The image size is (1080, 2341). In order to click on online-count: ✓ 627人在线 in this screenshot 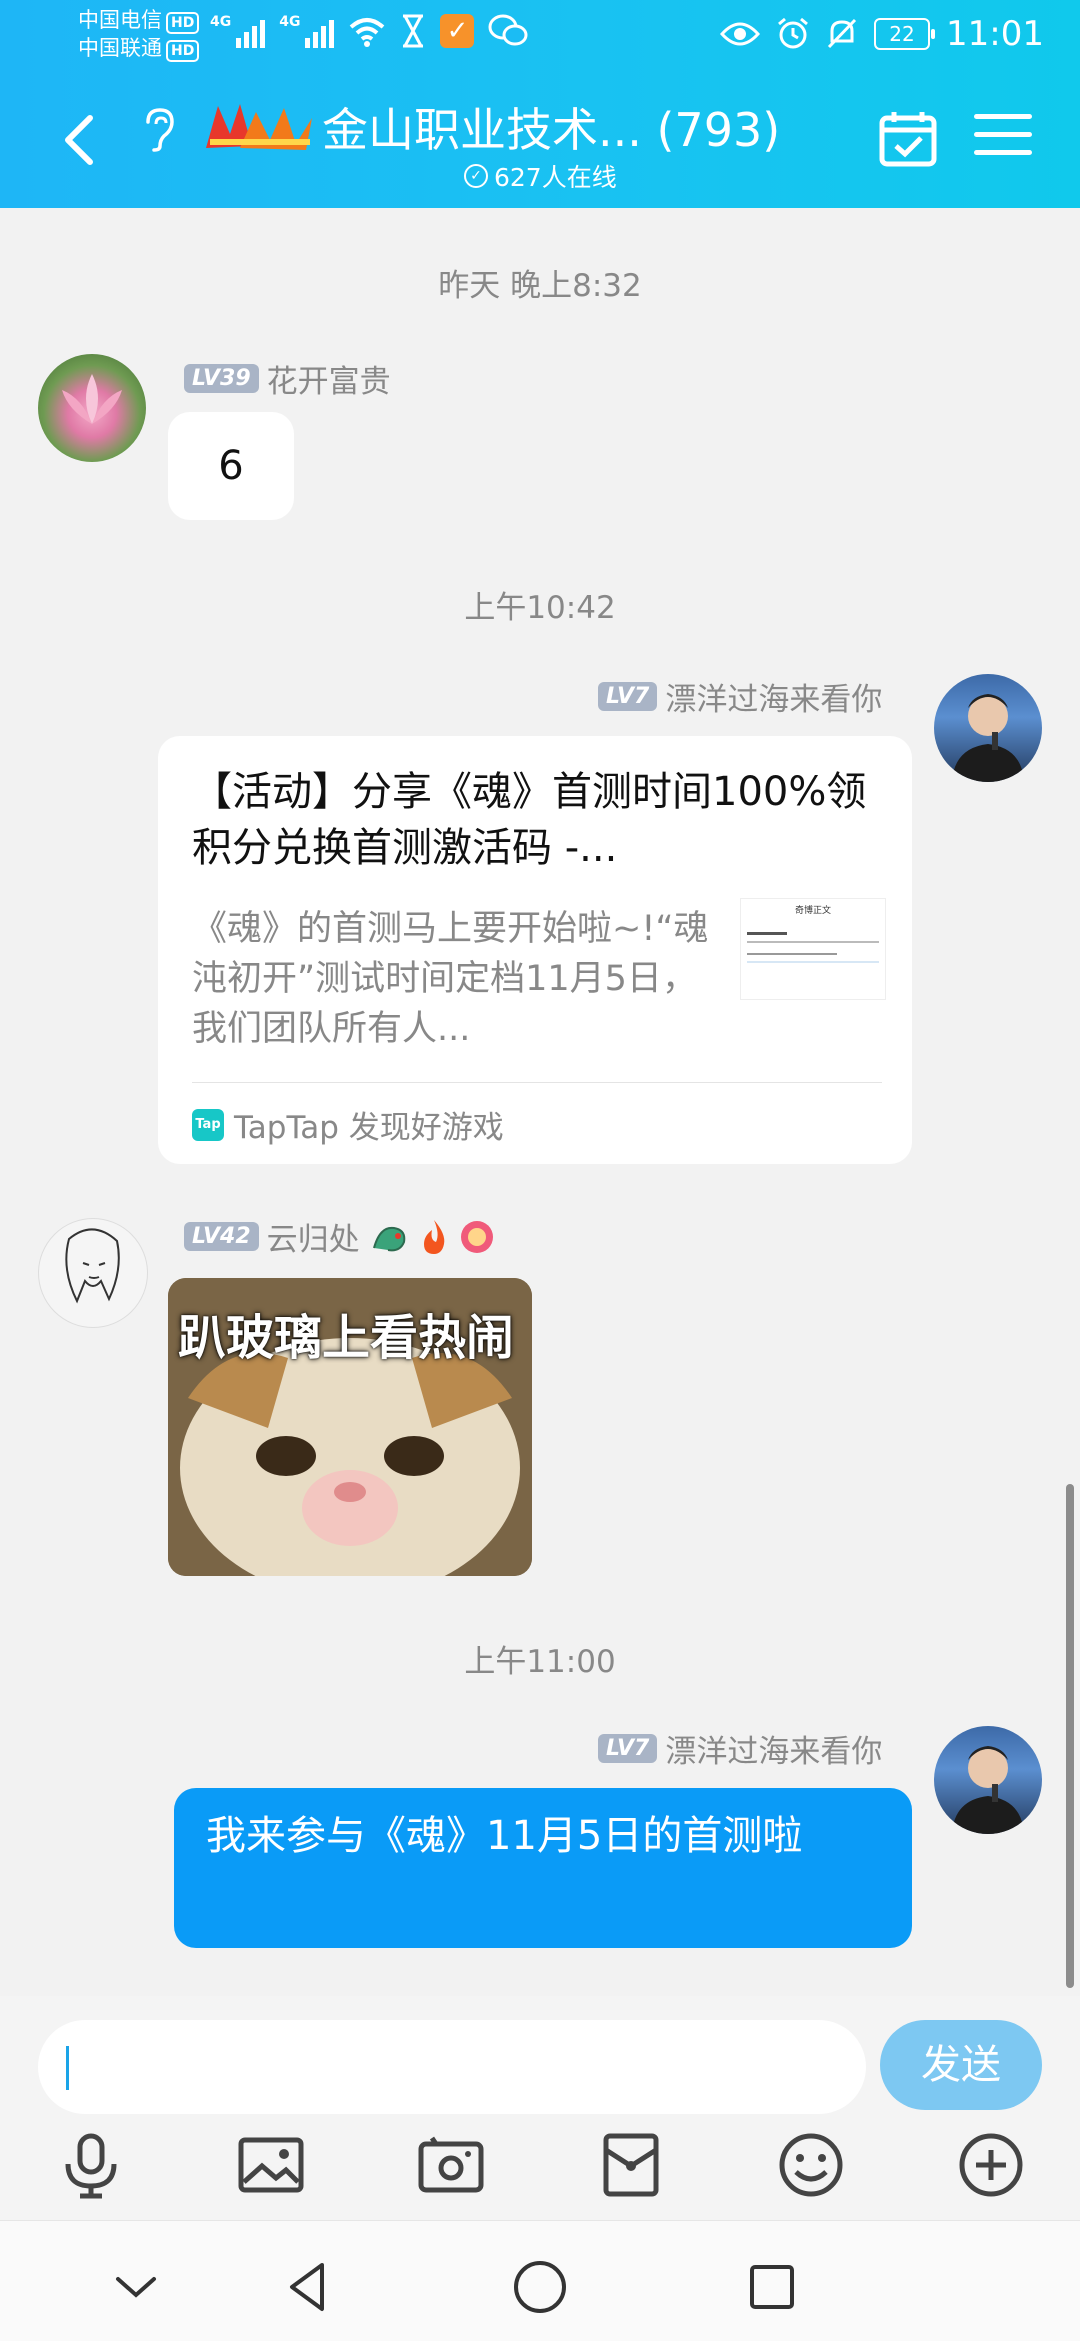, I will do `click(540, 176)`.